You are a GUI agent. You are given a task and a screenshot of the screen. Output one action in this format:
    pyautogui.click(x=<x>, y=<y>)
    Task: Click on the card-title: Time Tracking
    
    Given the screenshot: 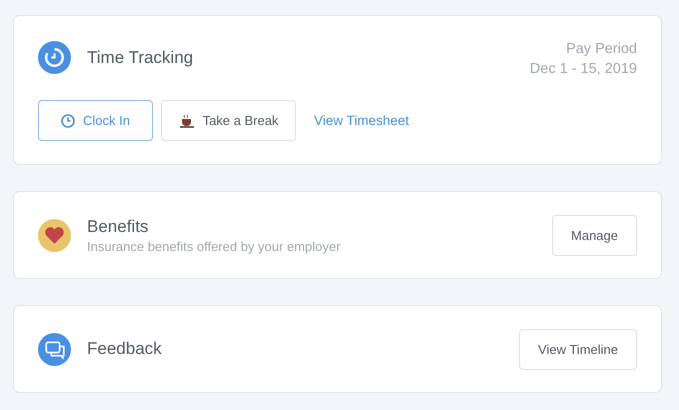 What is the action you would take?
    pyautogui.click(x=140, y=58)
    